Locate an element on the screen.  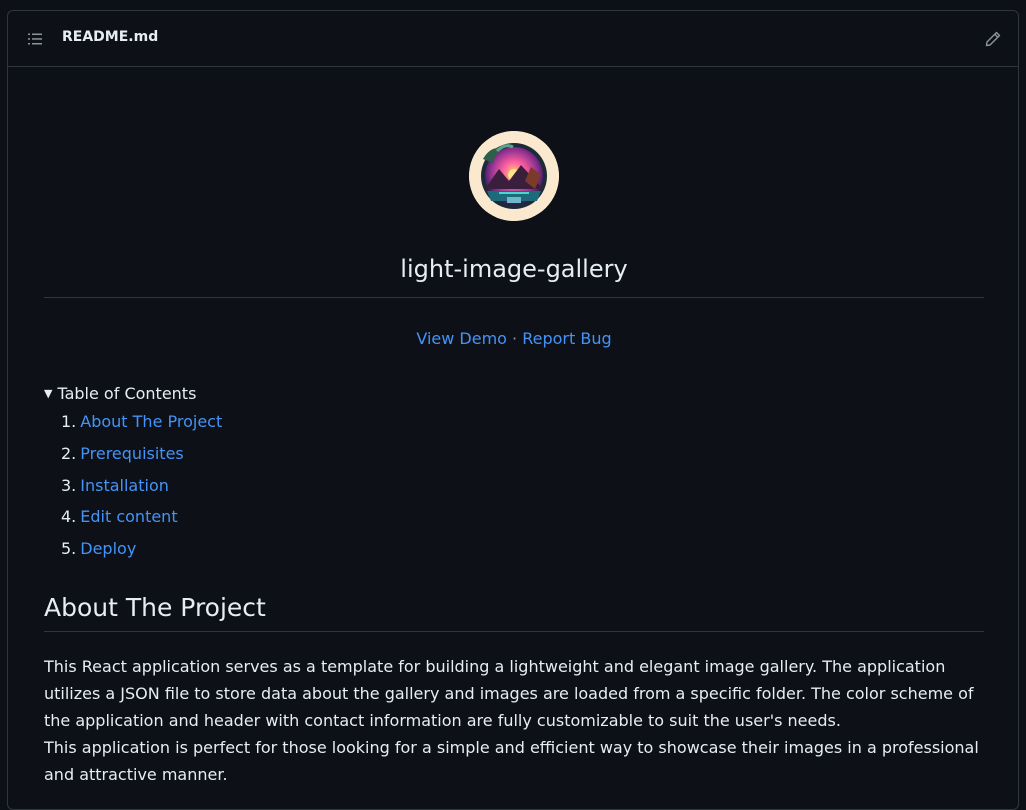
toc-item: 5. Deploy is located at coordinates (141, 555).